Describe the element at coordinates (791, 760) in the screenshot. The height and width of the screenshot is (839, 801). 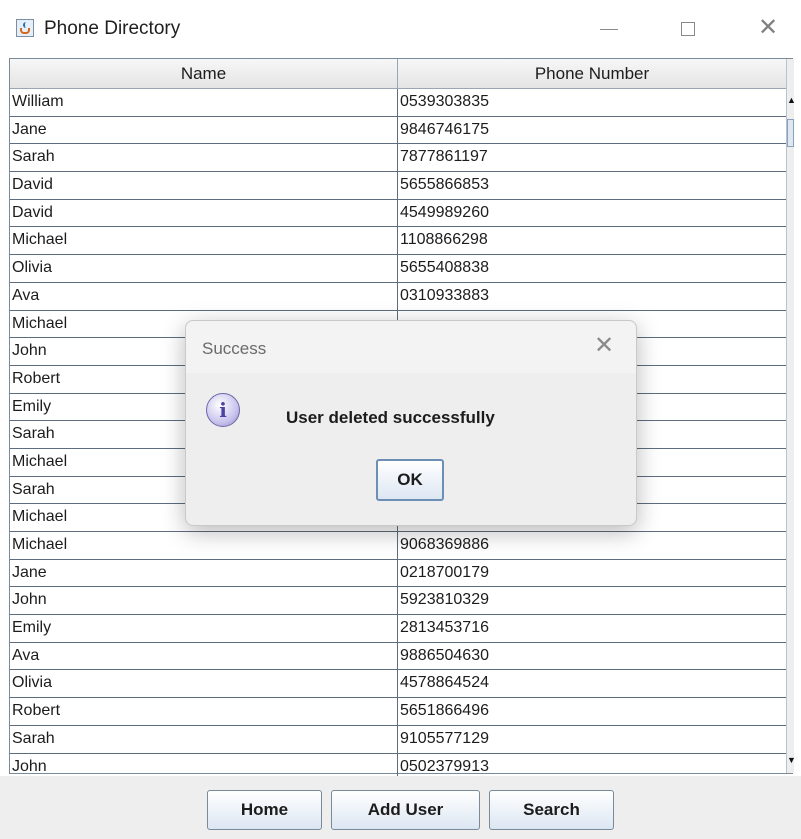
I see `scroll-down-icon: ▼` at that location.